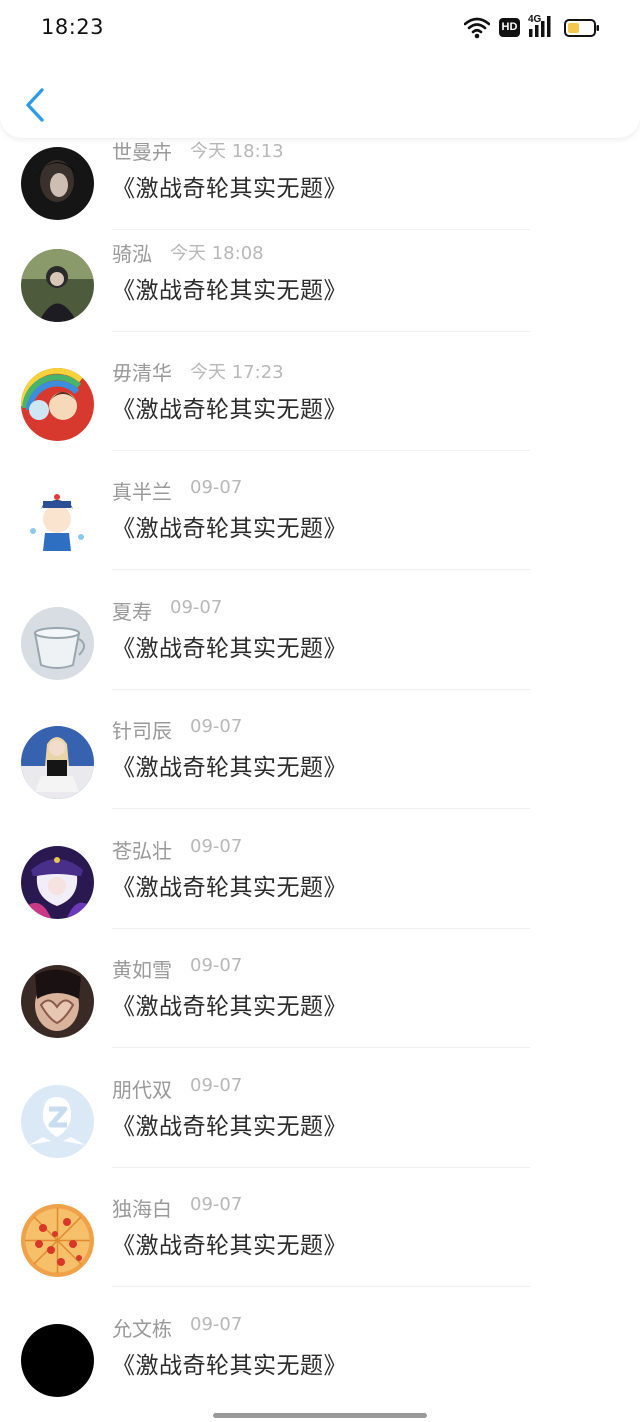  What do you see at coordinates (320, 1108) in the screenshot?
I see `list-item: 朋代双 09-07 《激战奇轮其实无题》` at bounding box center [320, 1108].